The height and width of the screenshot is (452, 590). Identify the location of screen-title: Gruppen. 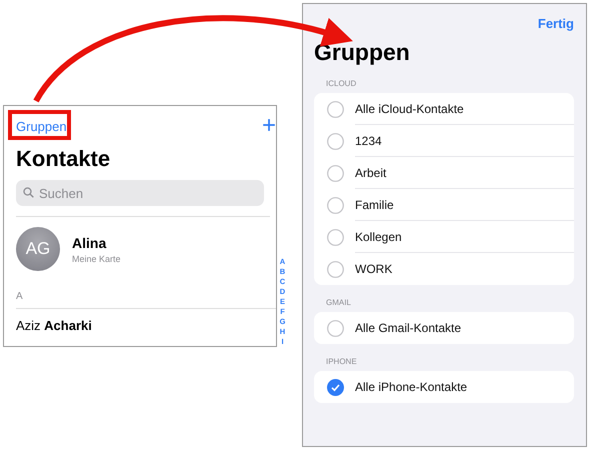
(362, 52).